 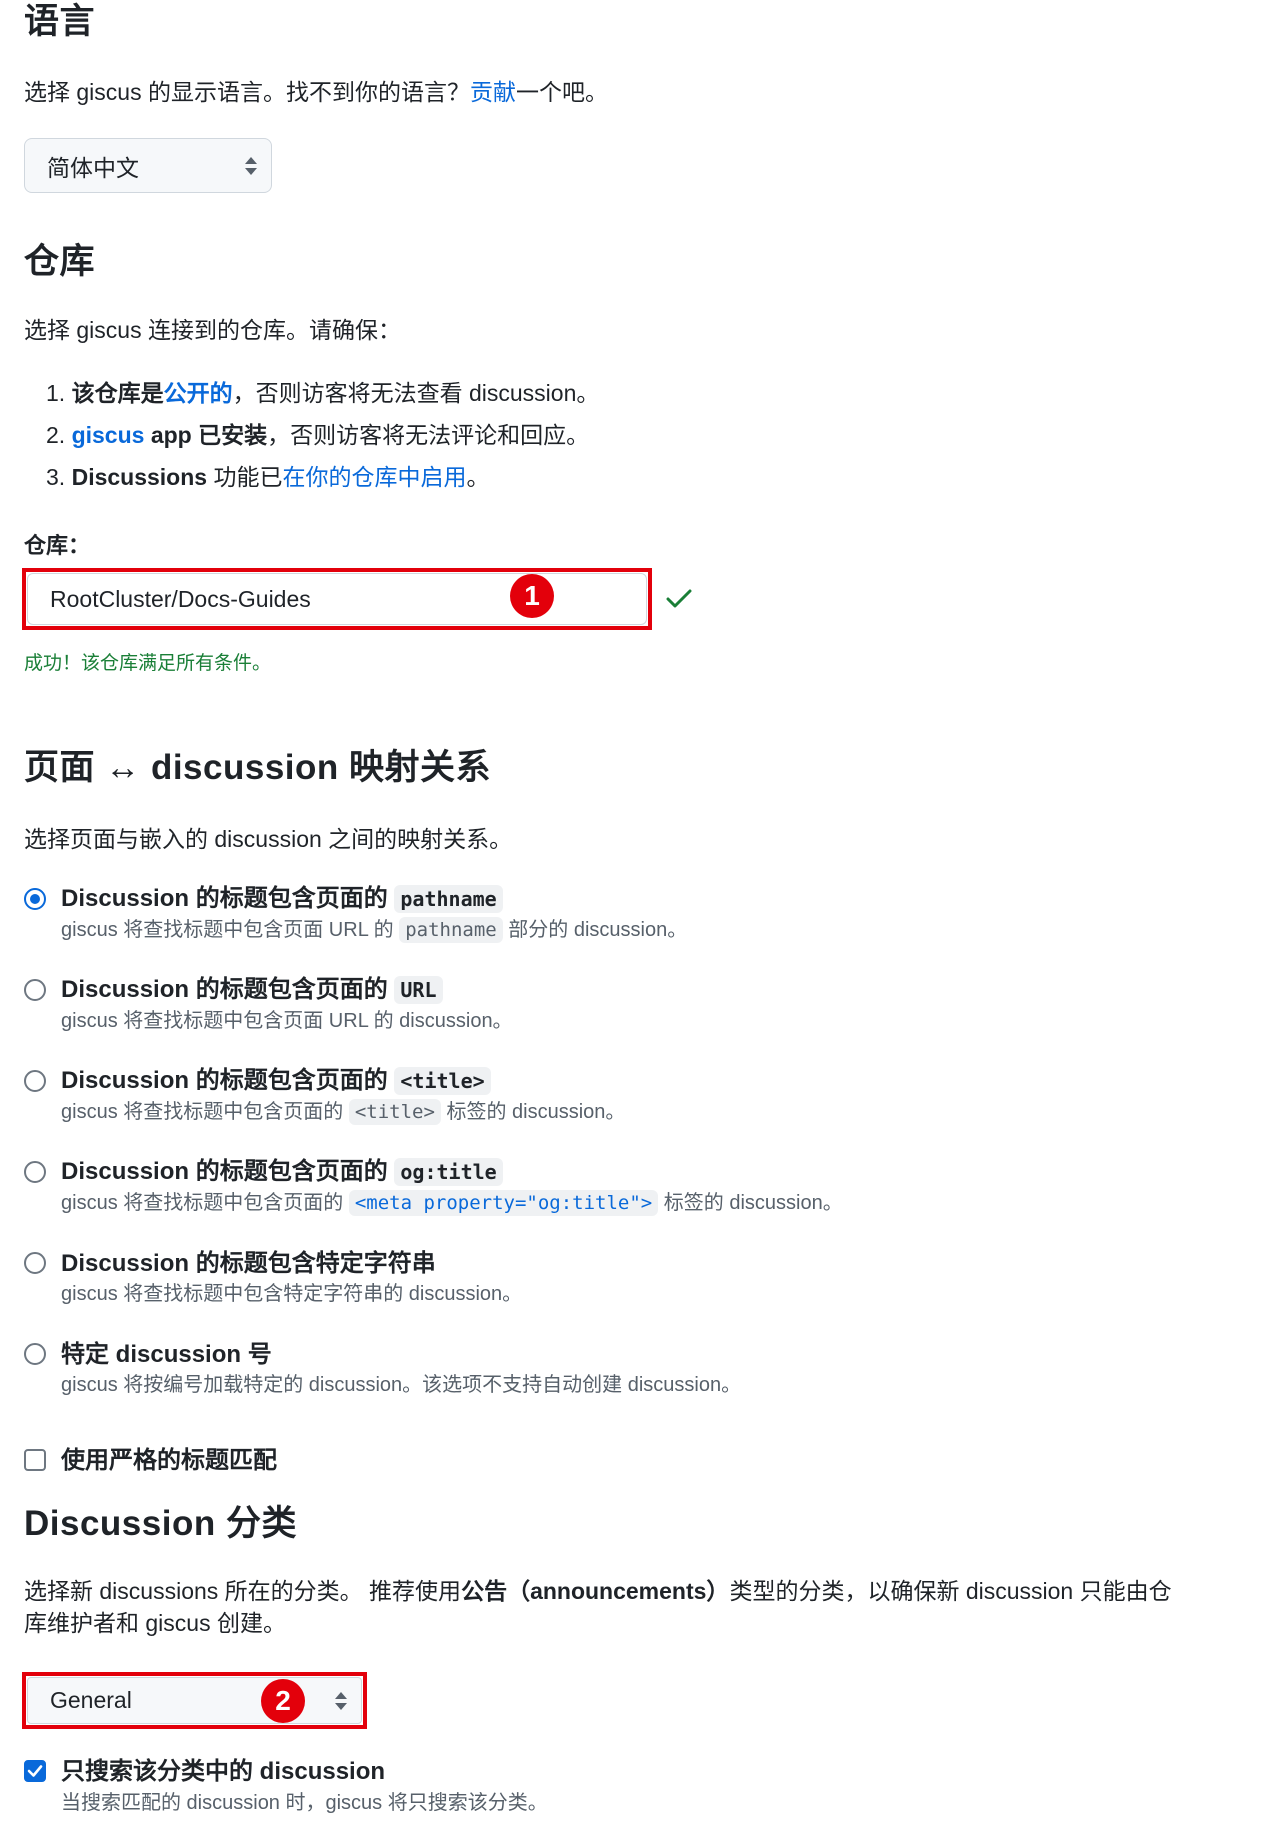 I want to click on strict-title-label: 使用严格的标题匹配, so click(x=169, y=1460).